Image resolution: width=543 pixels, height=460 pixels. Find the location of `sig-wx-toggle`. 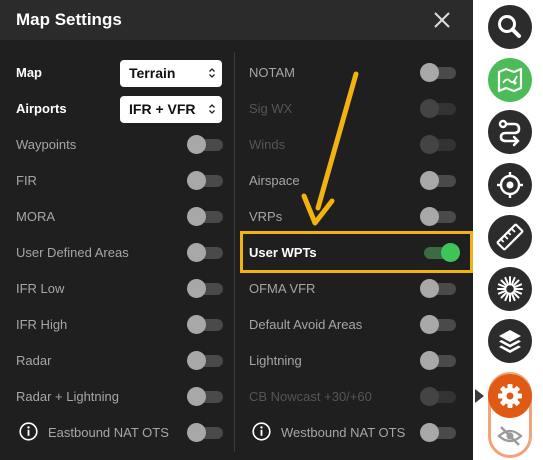

sig-wx-toggle is located at coordinates (438, 108).